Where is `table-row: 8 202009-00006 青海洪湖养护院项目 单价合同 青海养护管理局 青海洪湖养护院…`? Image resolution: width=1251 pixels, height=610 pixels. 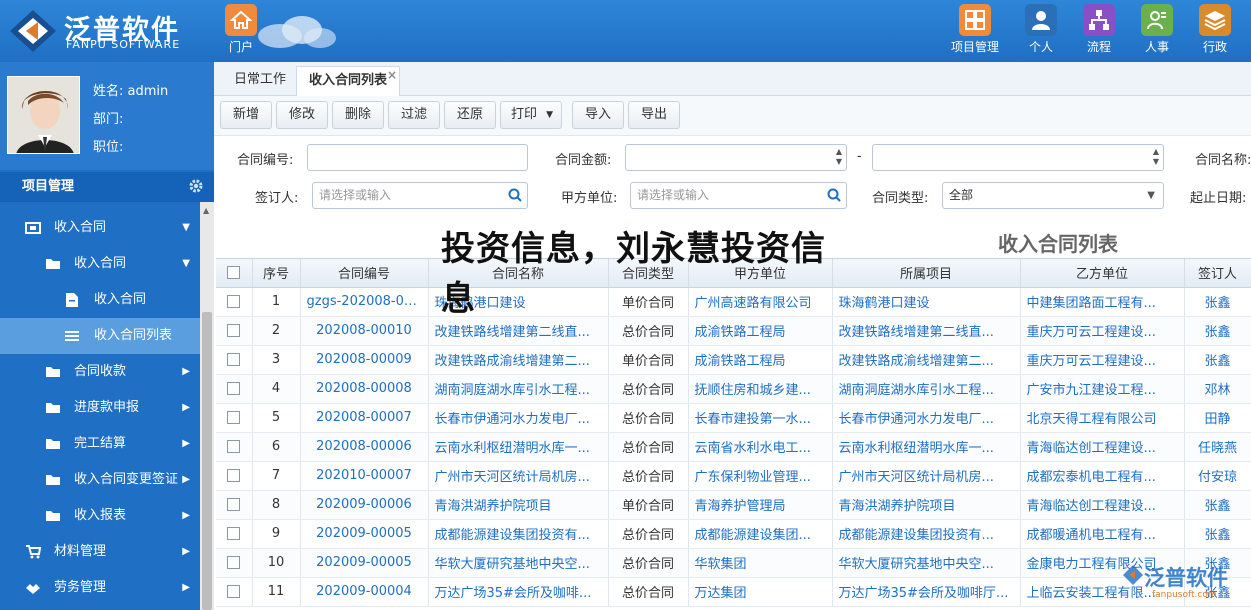 table-row: 8 202009-00006 青海洪湖养护院项目 单价合同 青海养护管理局 青海洪湖养护院… is located at coordinates (733, 505).